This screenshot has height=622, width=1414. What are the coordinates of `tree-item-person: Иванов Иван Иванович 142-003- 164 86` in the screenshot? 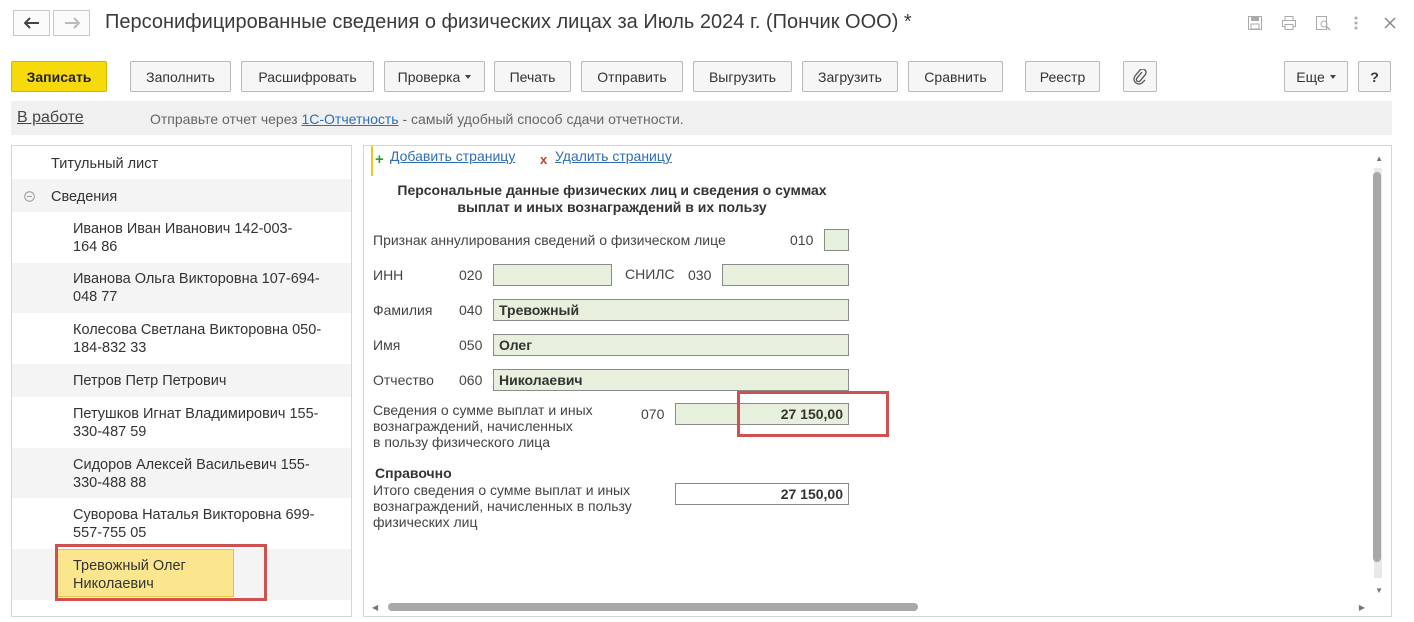 It's located at (181, 237).